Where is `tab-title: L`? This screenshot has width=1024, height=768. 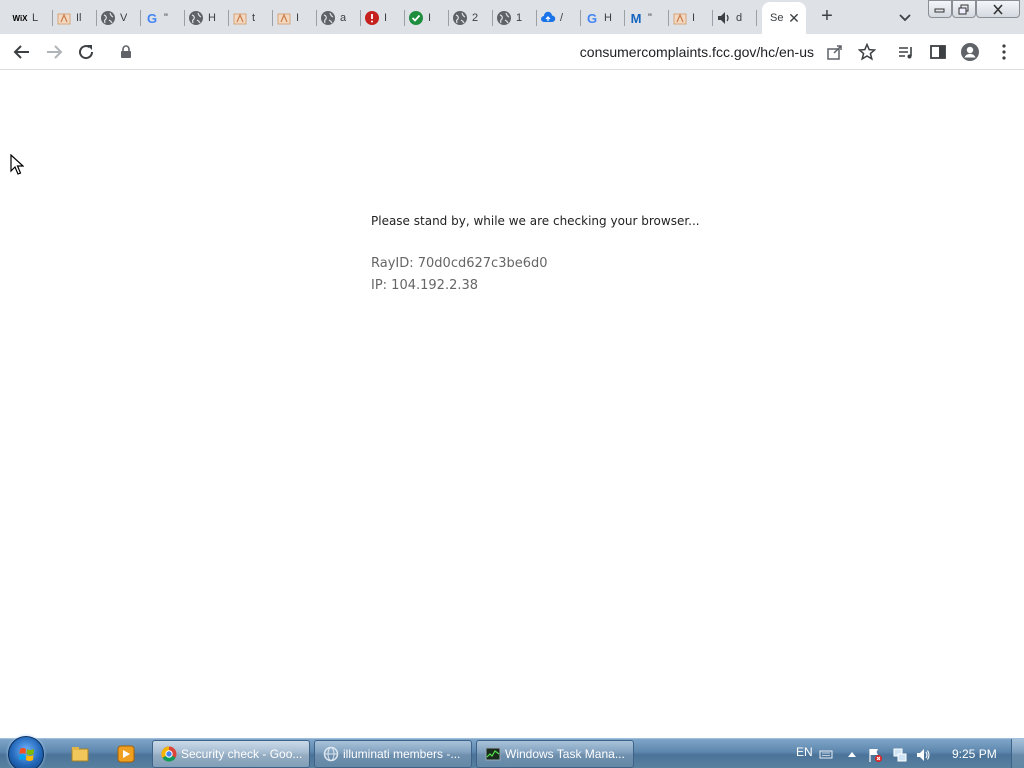 tab-title: L is located at coordinates (35, 18).